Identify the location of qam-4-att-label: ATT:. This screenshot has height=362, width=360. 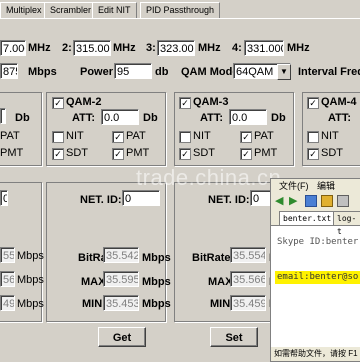
(340, 118).